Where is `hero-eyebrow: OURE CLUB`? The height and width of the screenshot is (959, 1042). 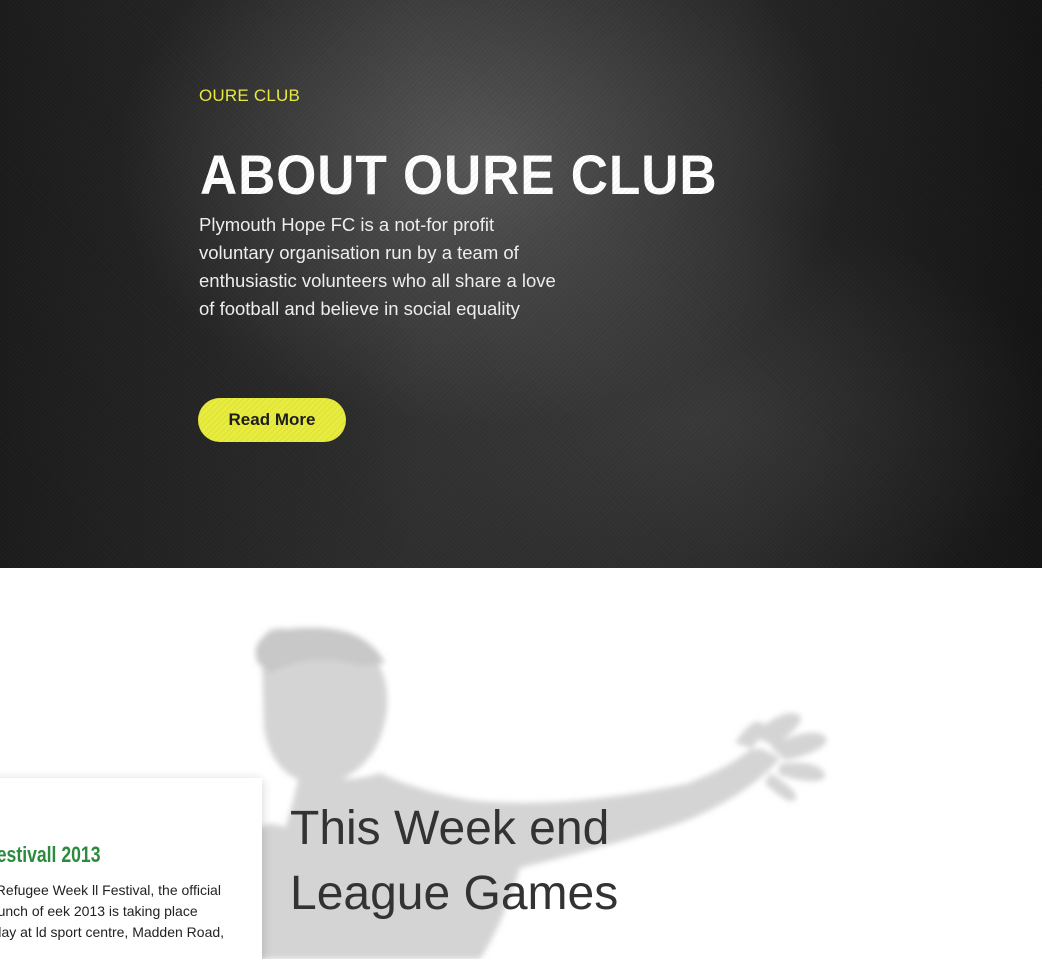
hero-eyebrow: OURE CLUB is located at coordinates (249, 95).